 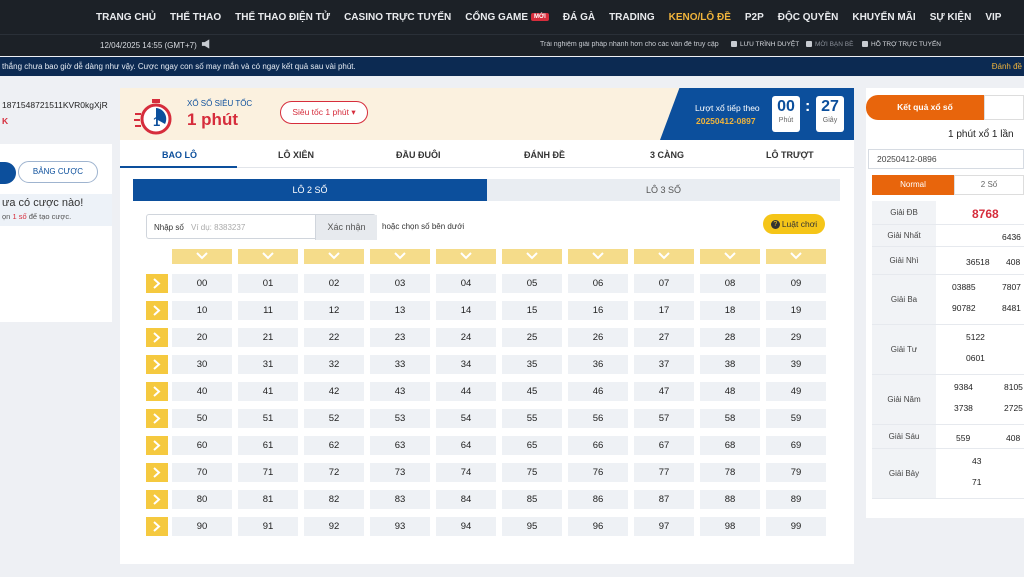 What do you see at coordinates (202, 418) in the screenshot?
I see `number-cell: 50` at bounding box center [202, 418].